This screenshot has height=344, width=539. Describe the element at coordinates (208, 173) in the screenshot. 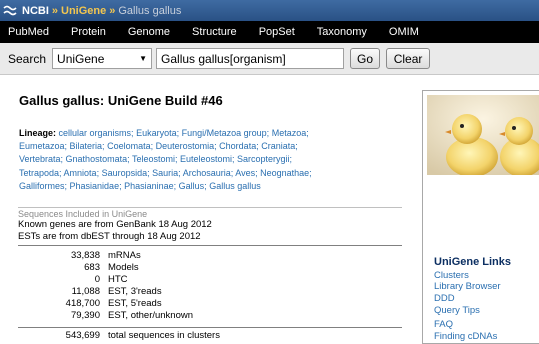

I see `lineage-link: Archosauria;` at that location.